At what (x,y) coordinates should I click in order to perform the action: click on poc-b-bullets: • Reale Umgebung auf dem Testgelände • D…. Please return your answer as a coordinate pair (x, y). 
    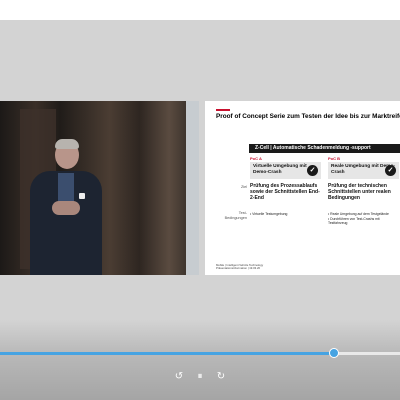
    Looking at the image, I should click on (363, 219).